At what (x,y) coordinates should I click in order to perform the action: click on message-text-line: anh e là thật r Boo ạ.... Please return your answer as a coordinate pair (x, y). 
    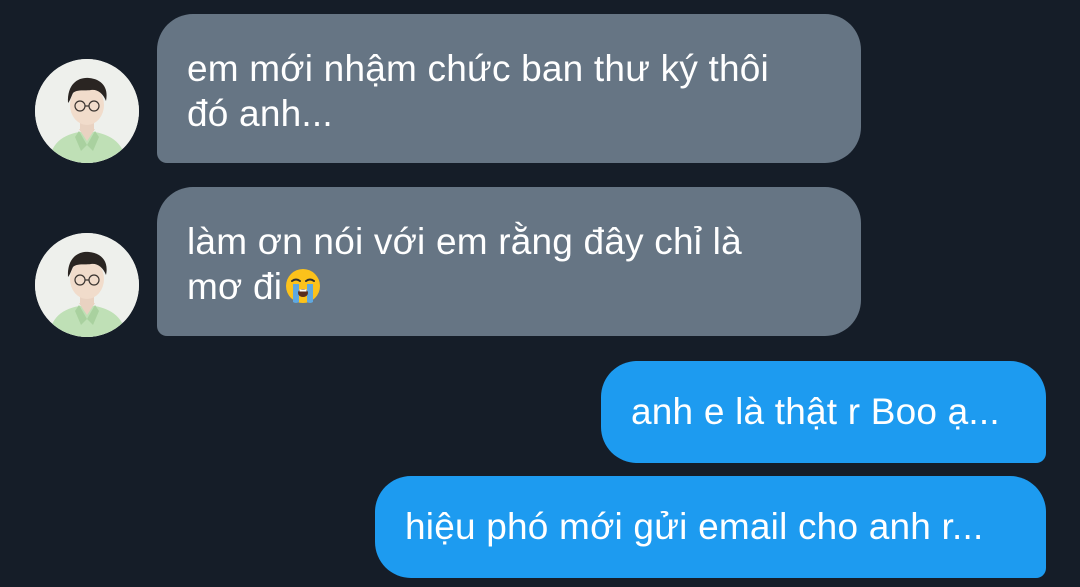
    Looking at the image, I should click on (815, 411).